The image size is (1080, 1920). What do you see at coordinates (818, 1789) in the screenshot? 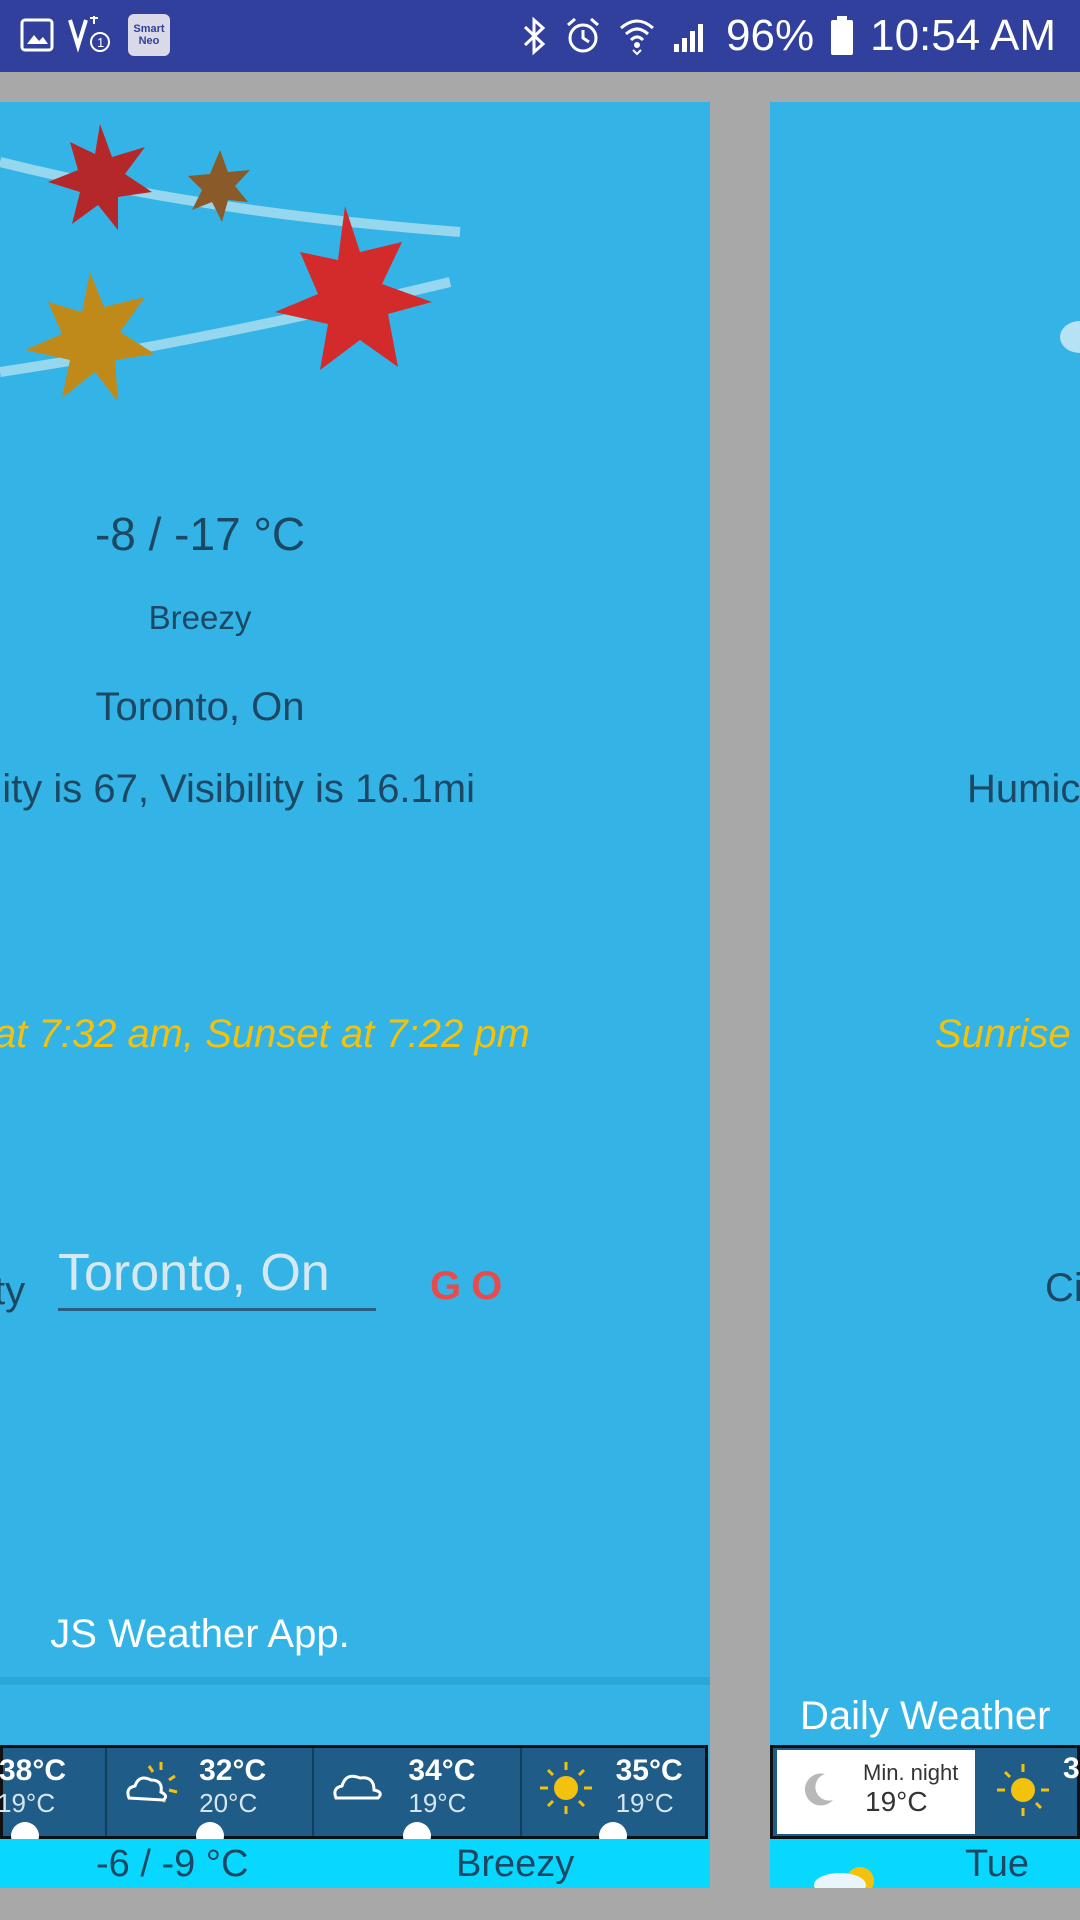
I see `moon-icon` at bounding box center [818, 1789].